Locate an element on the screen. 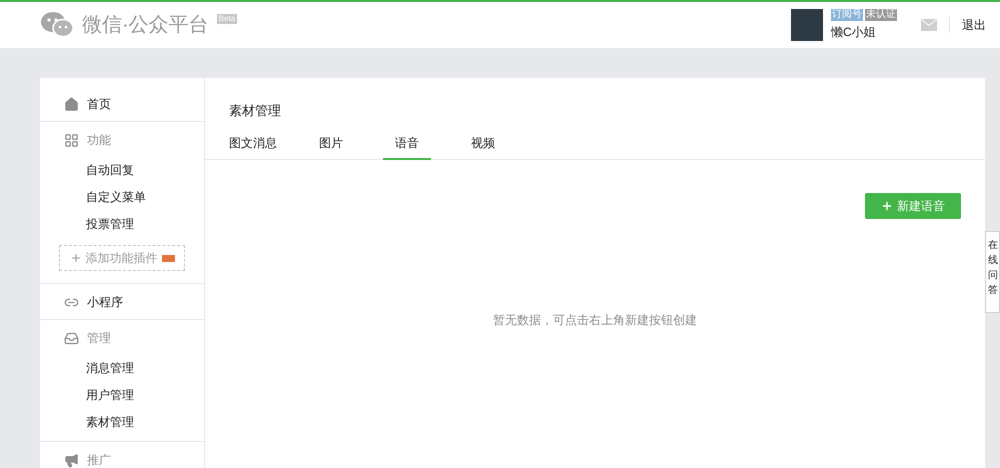  nav-group-label: 推广 is located at coordinates (99, 460).